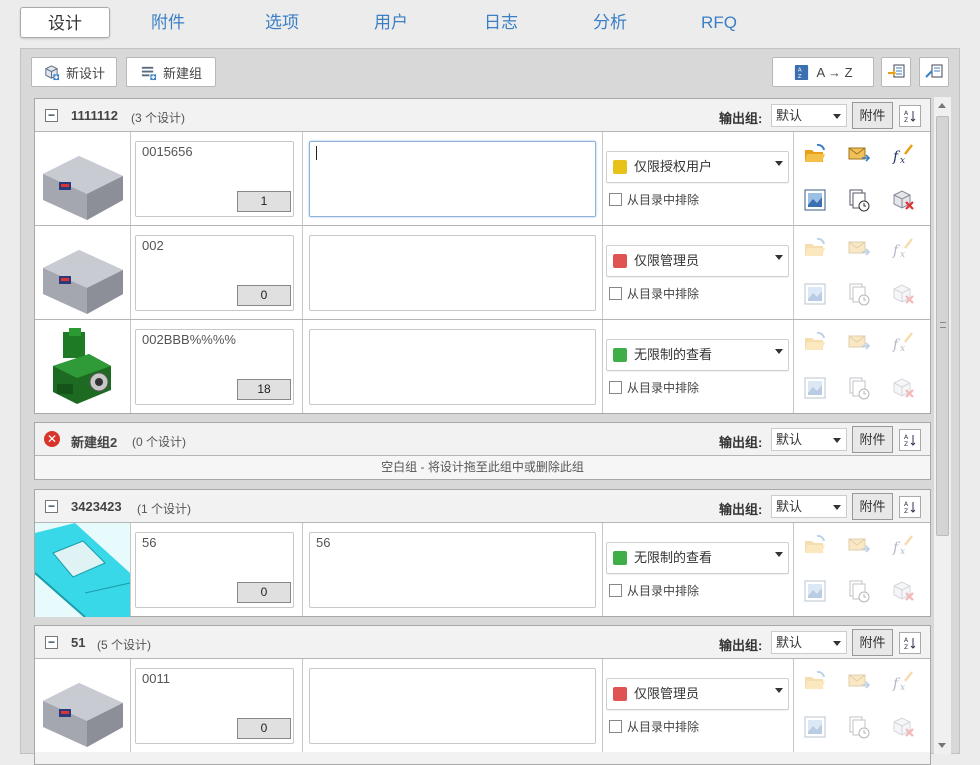  Describe the element at coordinates (610, 22) in the screenshot. I see `tab-analysis: 分析` at that location.